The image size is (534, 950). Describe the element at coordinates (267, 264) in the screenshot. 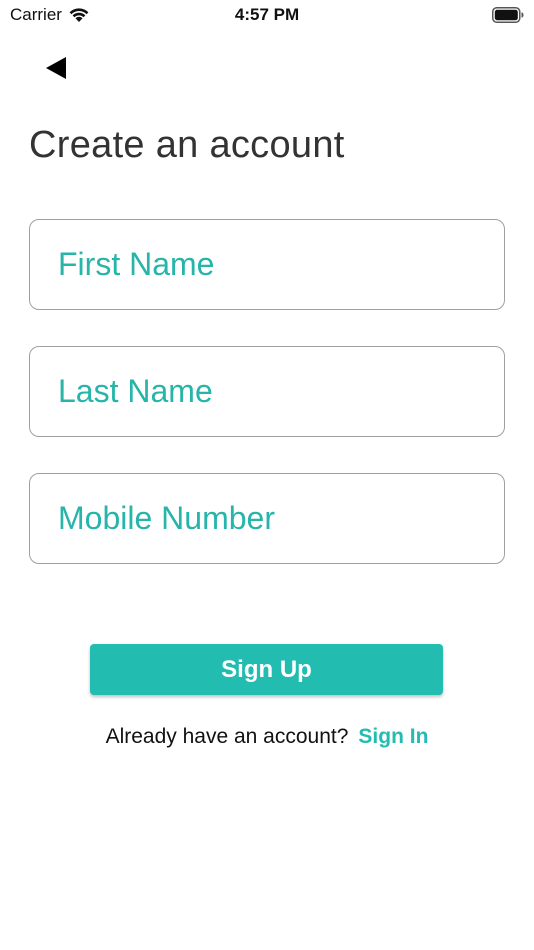

I see `first-name-input` at that location.